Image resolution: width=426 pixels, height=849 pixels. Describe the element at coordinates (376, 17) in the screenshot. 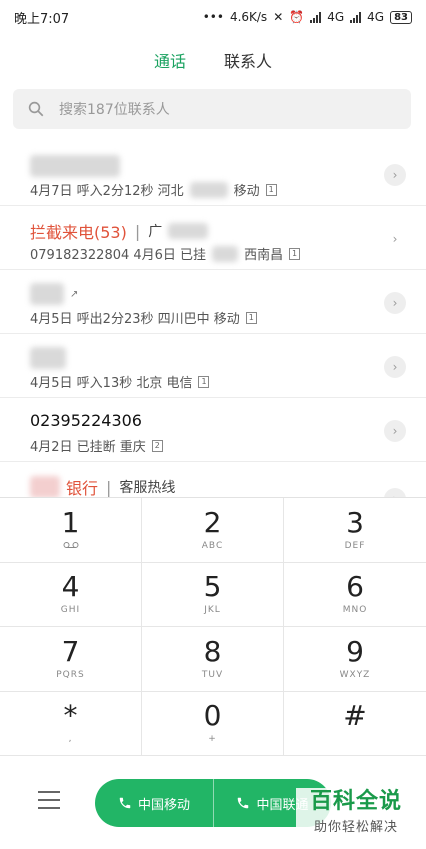

I see `network-type-2: 4G` at that location.